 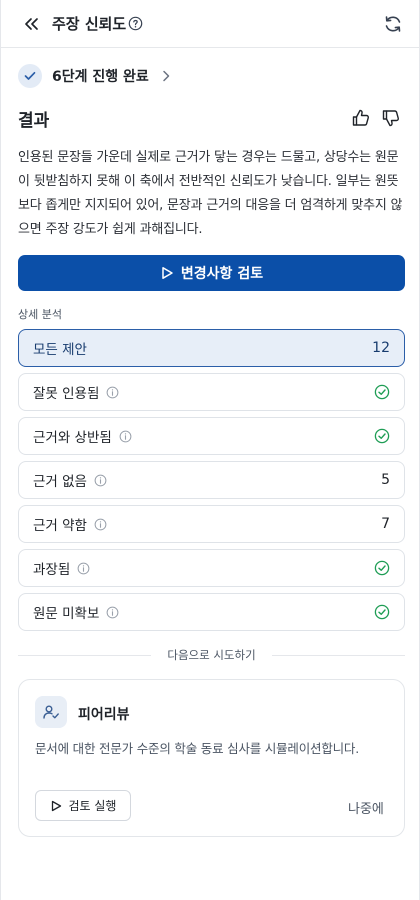 What do you see at coordinates (72, 438) in the screenshot?
I see `filter-label: 근거와 상반됨` at bounding box center [72, 438].